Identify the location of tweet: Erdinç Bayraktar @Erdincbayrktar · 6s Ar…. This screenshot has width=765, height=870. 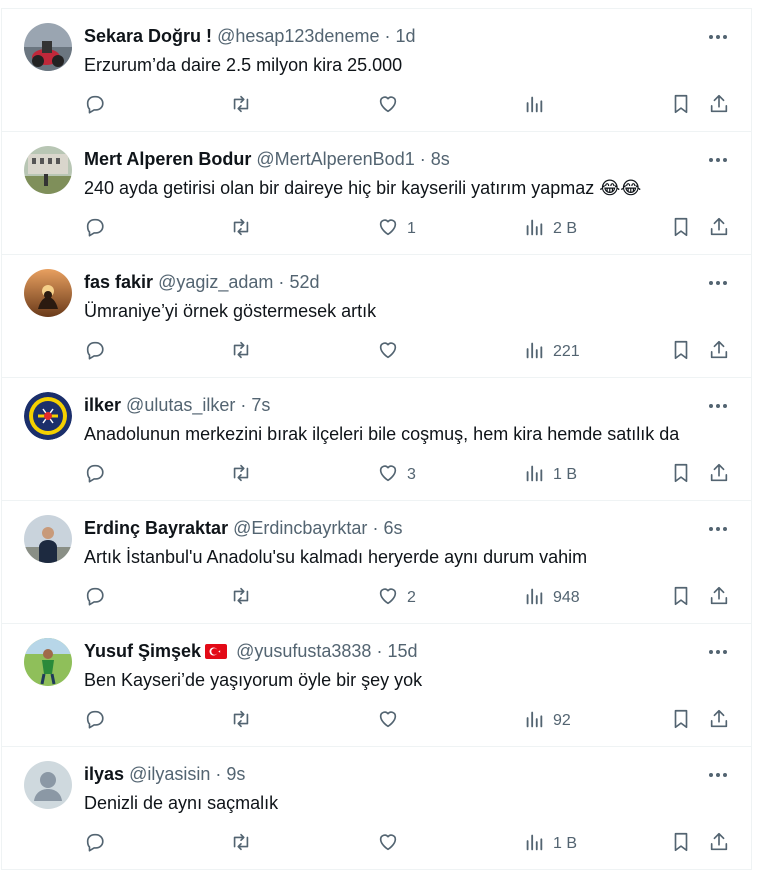
(376, 562).